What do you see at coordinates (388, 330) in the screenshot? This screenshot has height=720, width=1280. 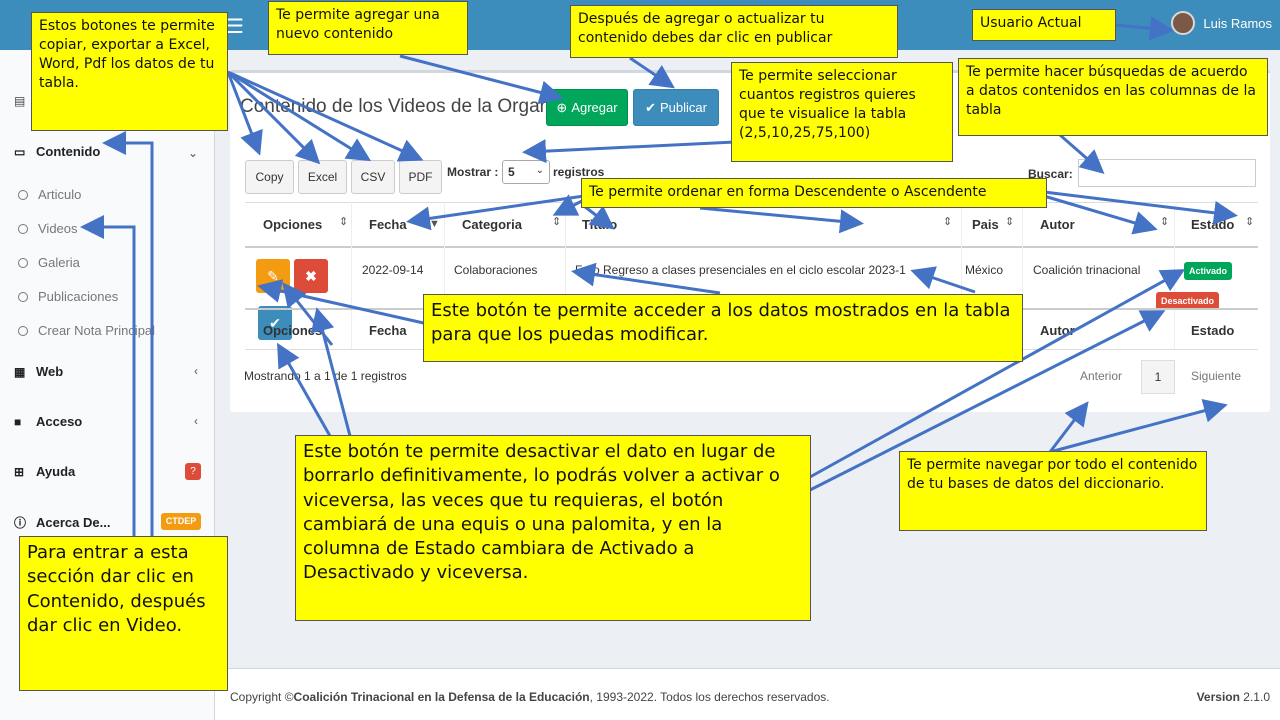 I see `foot-fecha: Fecha` at bounding box center [388, 330].